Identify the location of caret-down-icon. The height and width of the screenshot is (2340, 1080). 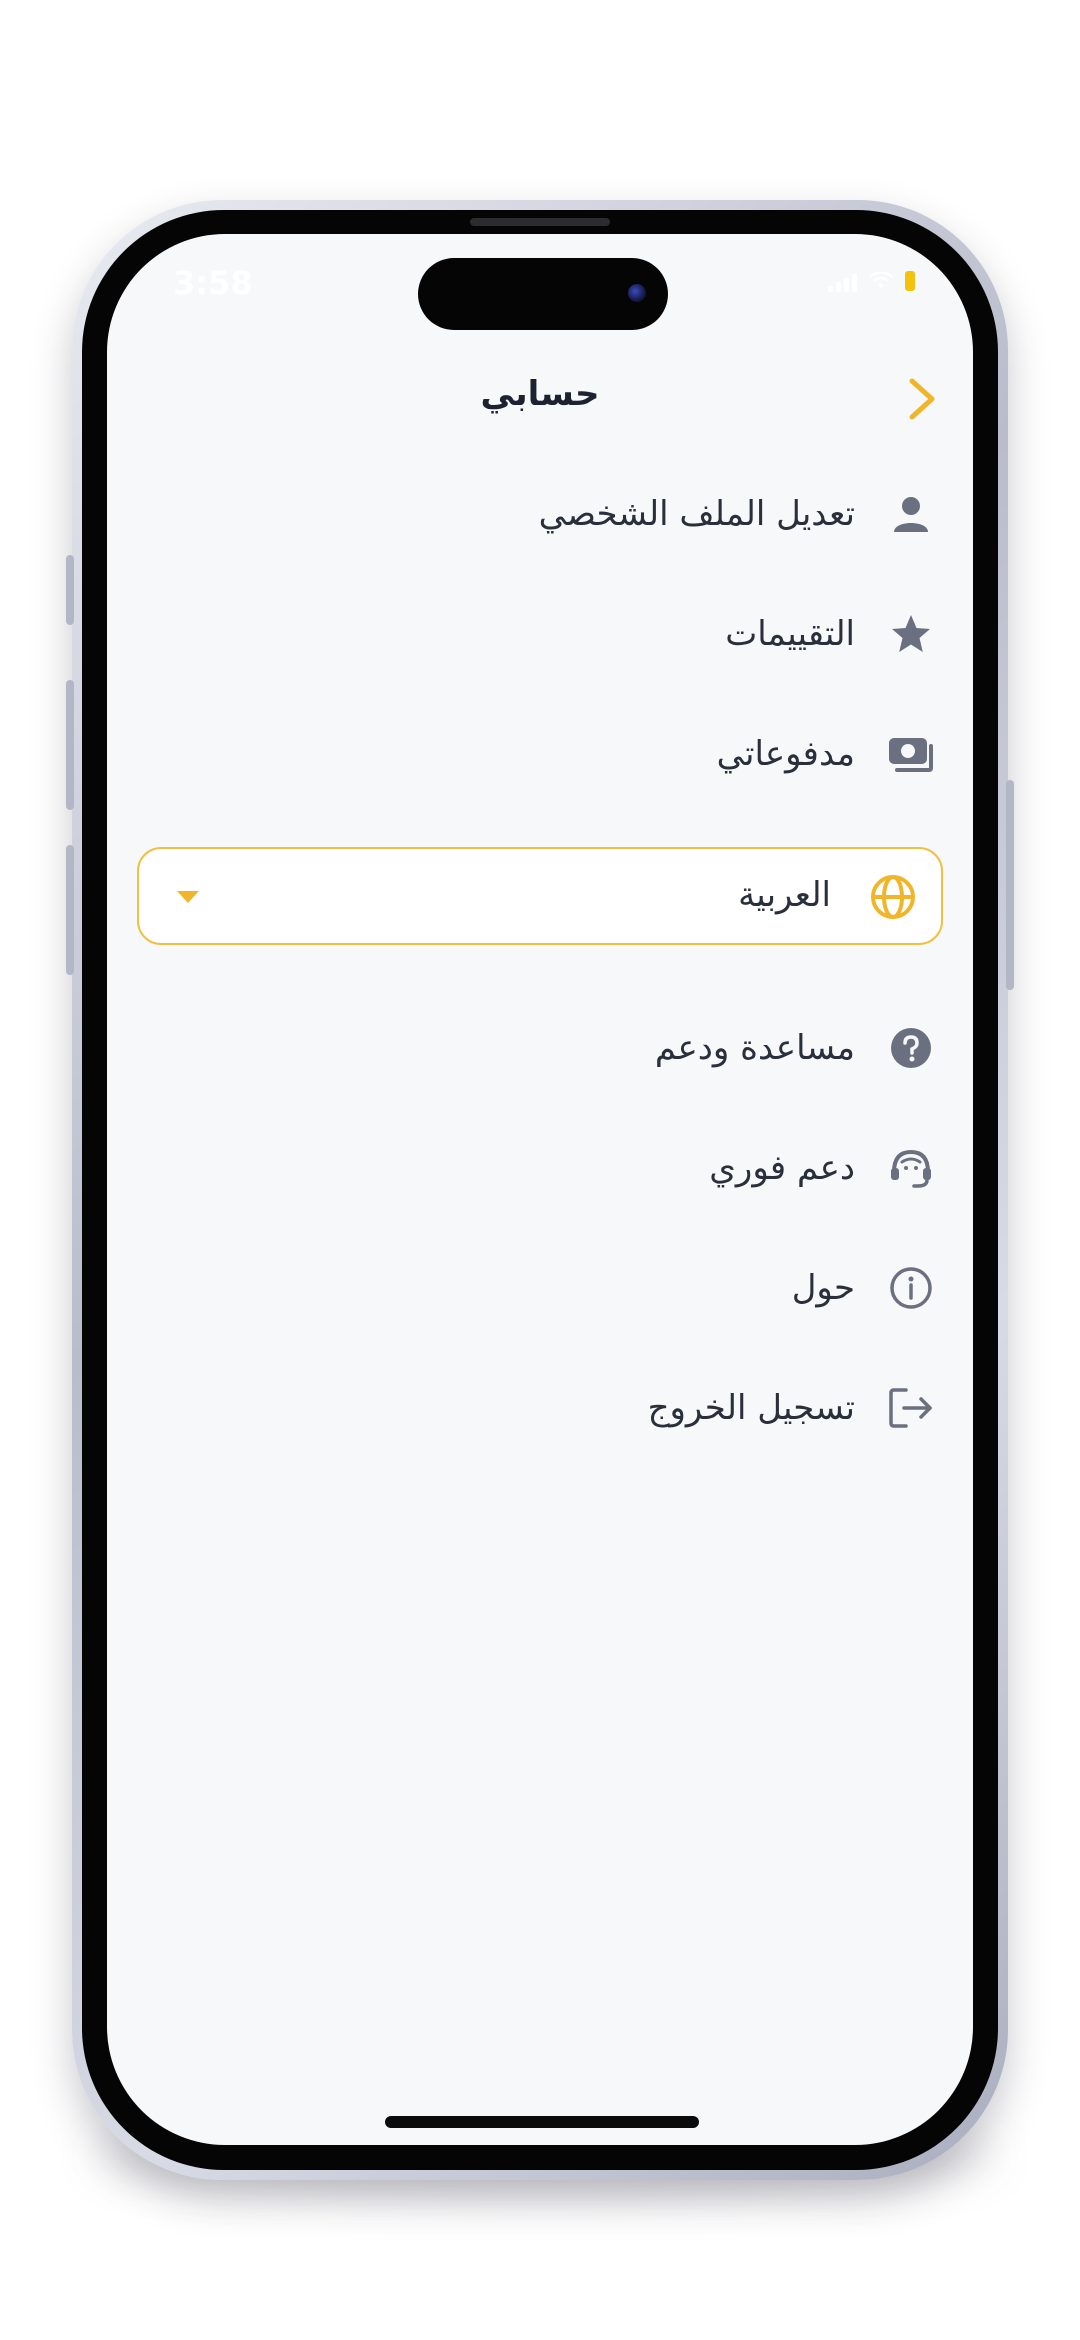
(188, 897).